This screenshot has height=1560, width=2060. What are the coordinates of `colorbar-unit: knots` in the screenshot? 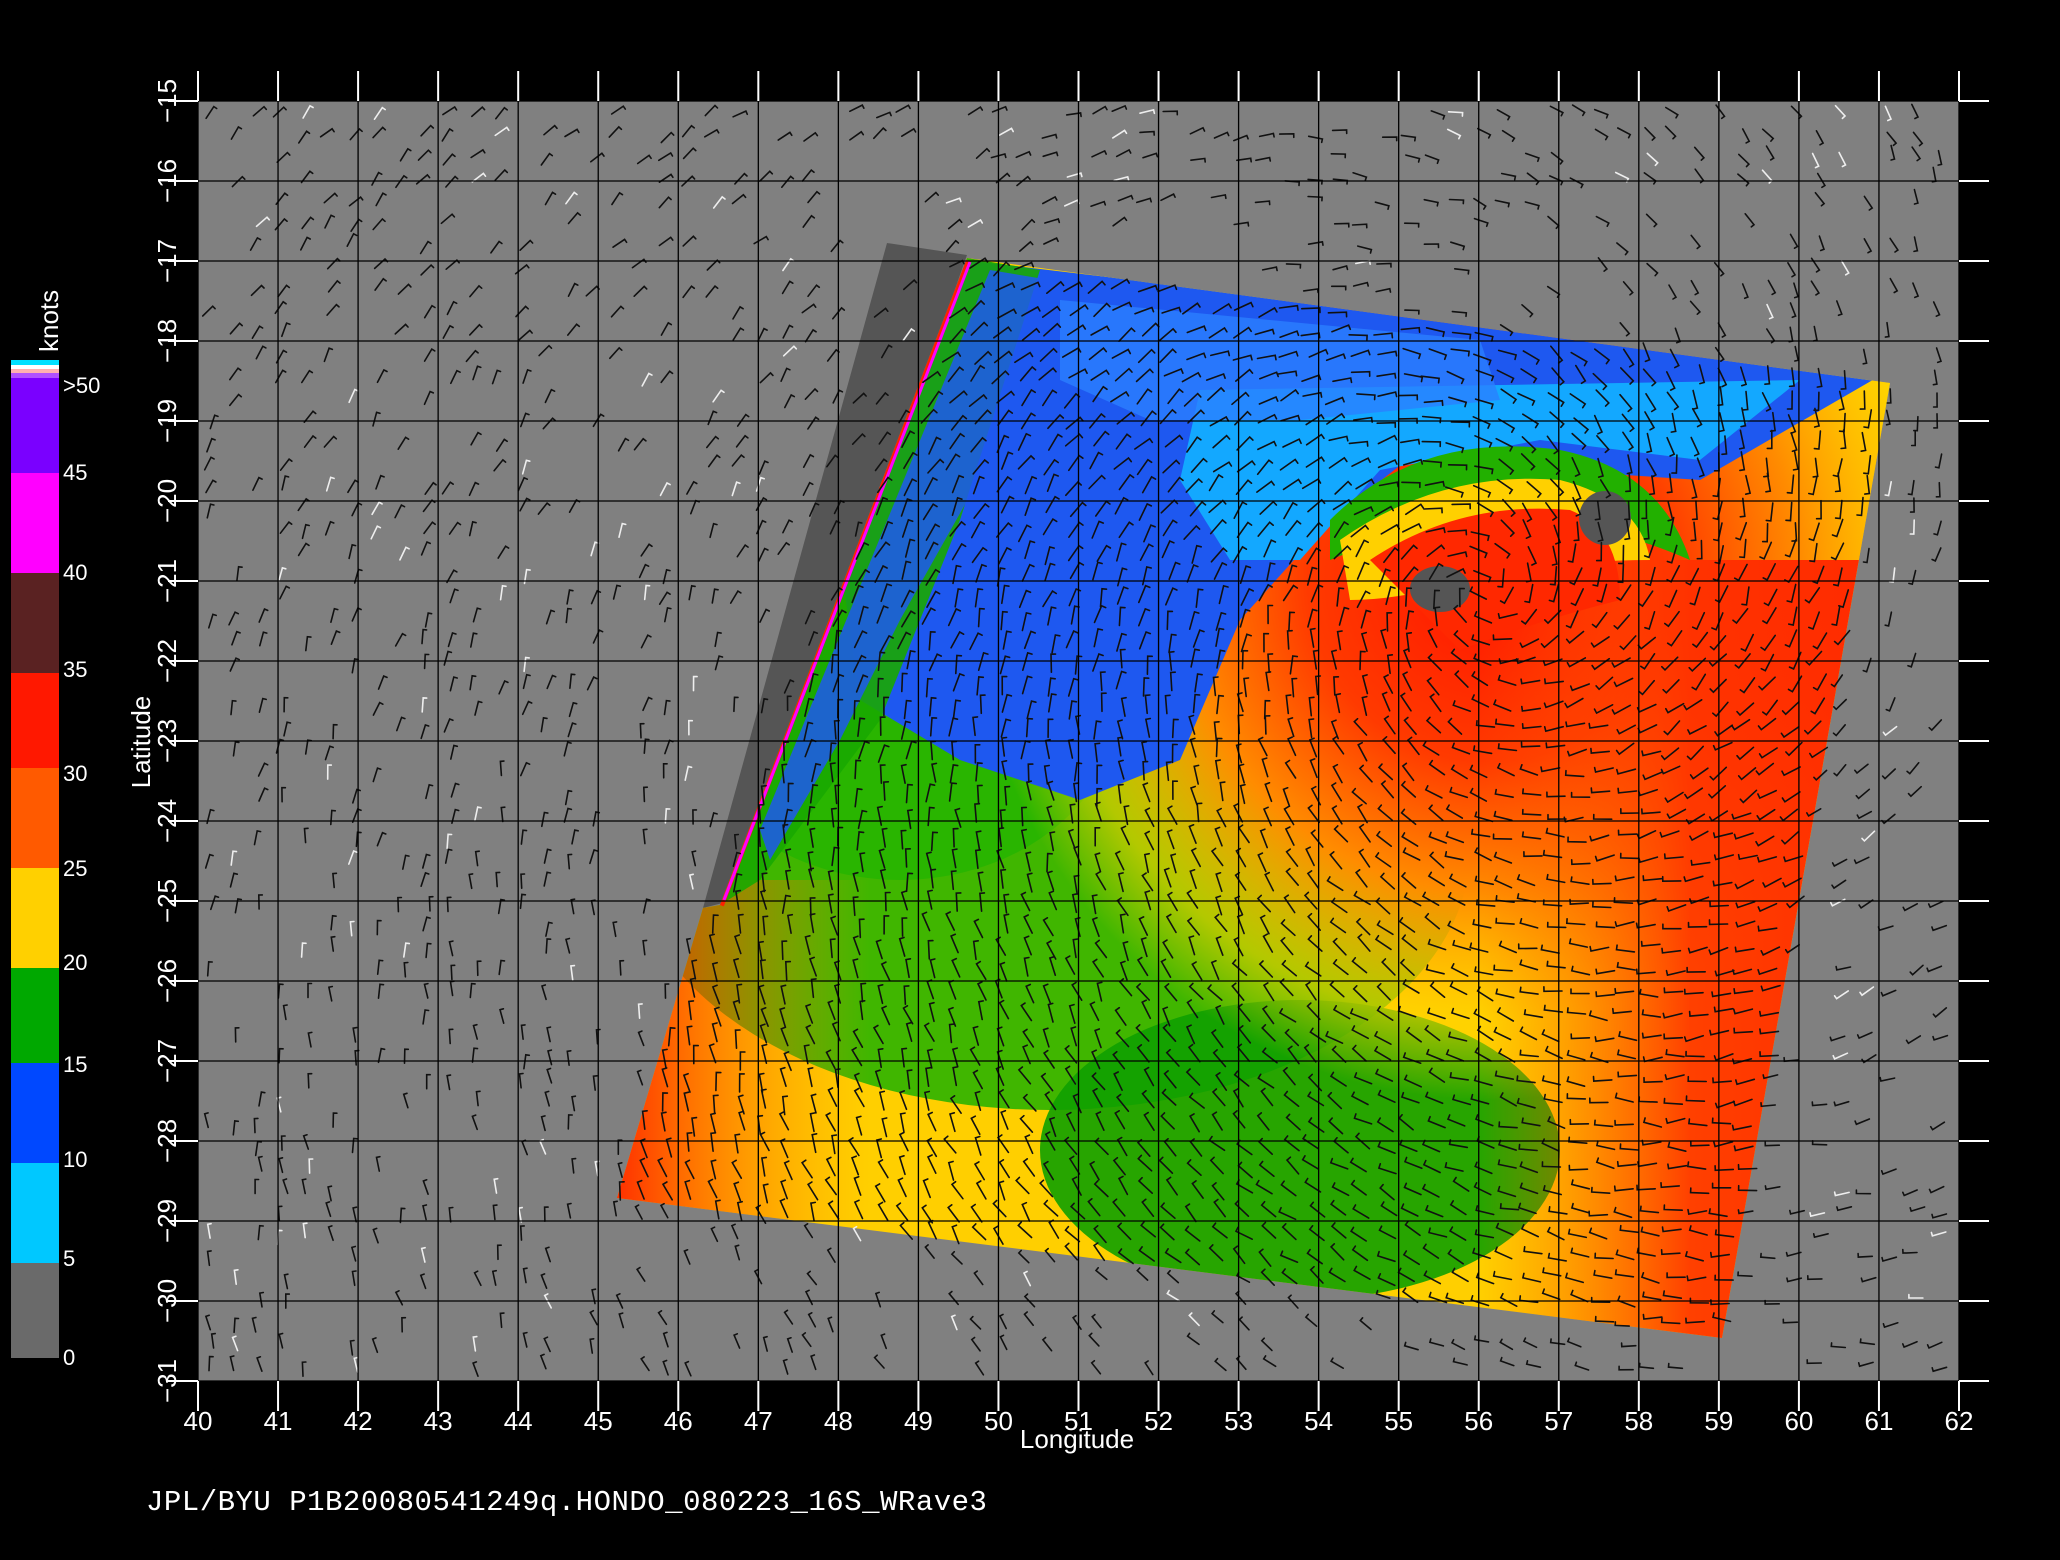 It's located at (49, 321).